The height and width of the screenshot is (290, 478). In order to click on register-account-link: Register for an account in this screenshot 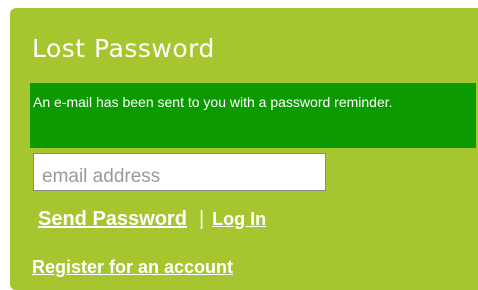, I will do `click(132, 267)`.